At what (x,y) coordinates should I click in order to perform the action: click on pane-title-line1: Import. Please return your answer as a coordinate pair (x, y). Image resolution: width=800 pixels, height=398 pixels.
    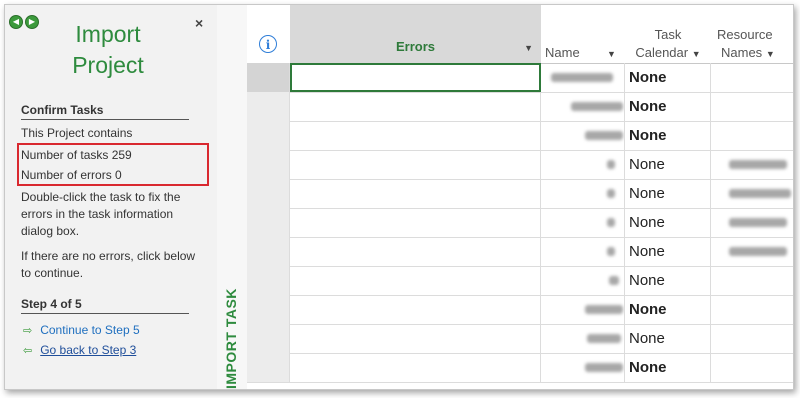
    Looking at the image, I should click on (108, 34).